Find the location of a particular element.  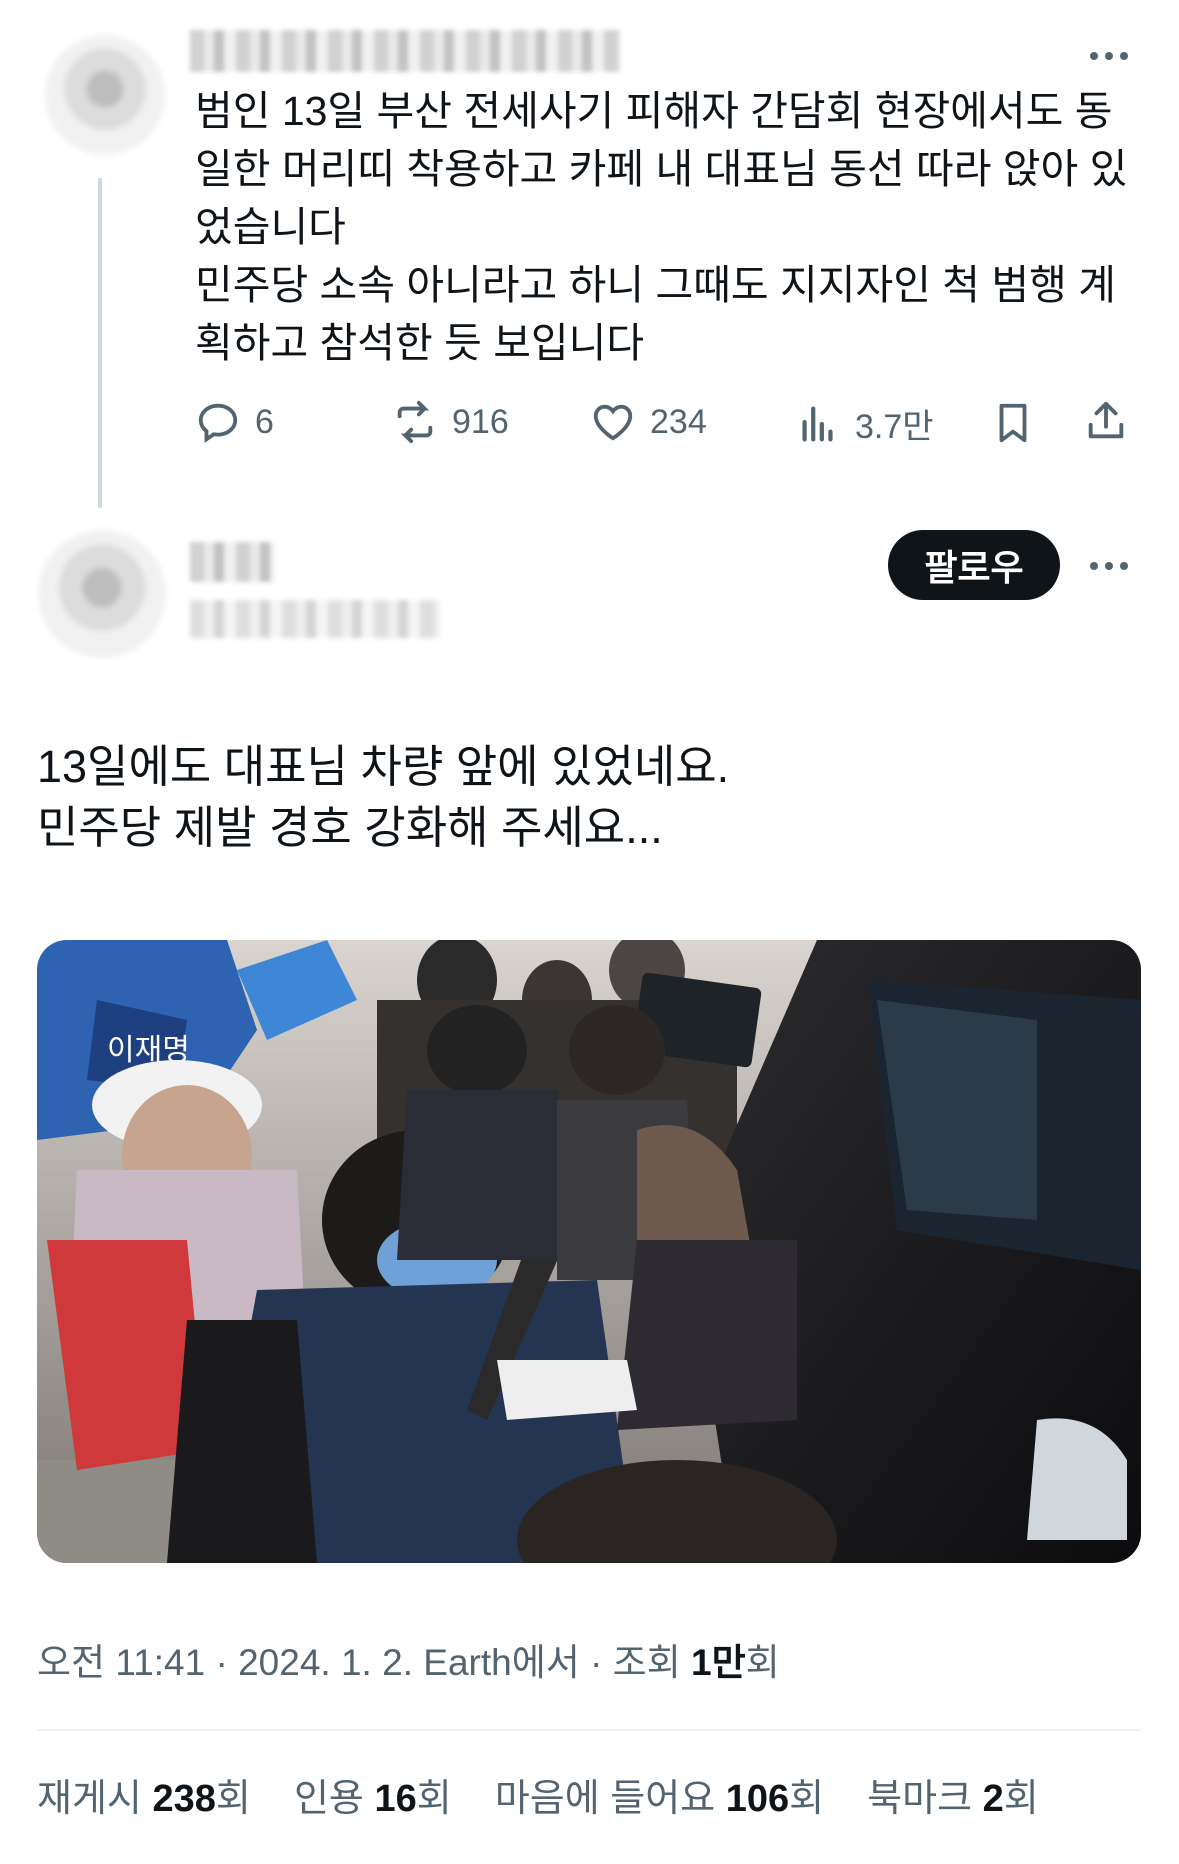

reply-text-line: 일한 머리띠 착용하고 카페 내 대표님 동선 따라 앉아 있 is located at coordinates (661, 169).